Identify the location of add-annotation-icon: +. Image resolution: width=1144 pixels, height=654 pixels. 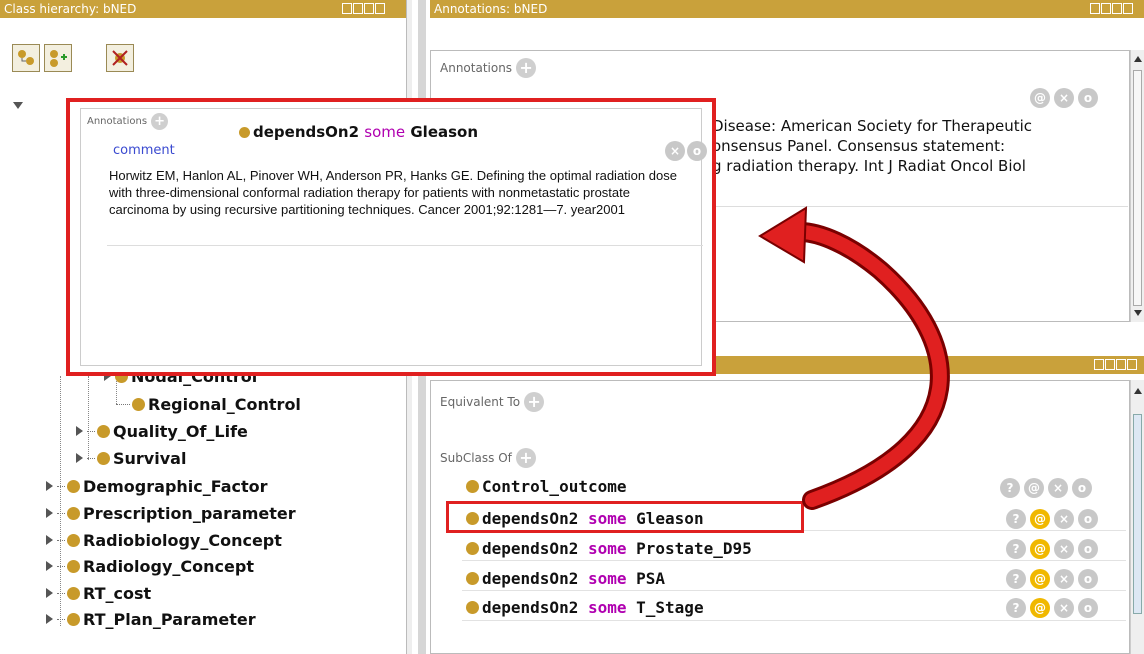
(160, 121).